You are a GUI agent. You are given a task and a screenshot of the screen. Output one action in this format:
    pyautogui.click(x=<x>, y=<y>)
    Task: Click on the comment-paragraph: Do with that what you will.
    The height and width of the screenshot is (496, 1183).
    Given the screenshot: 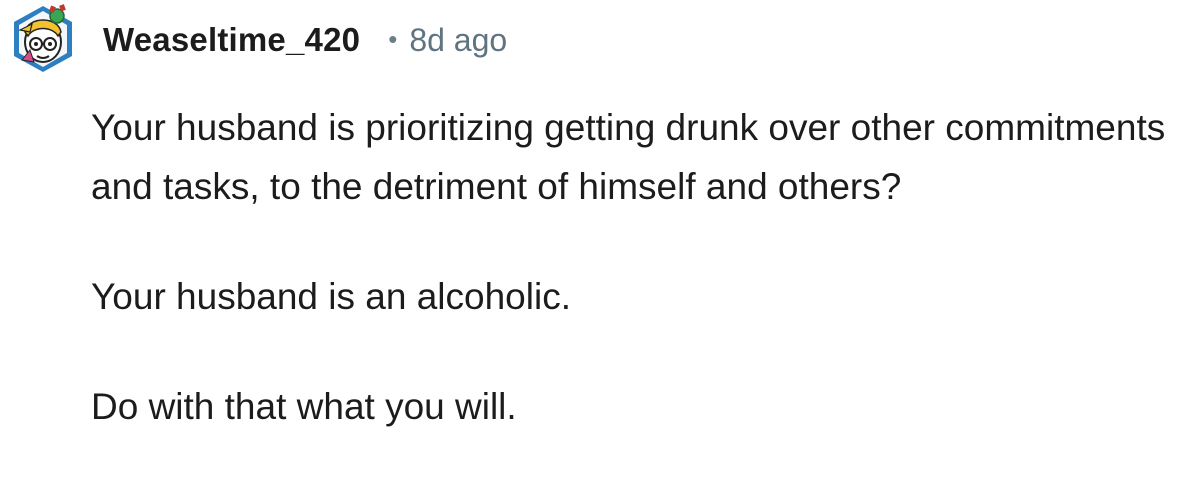 What is the action you would take?
    pyautogui.click(x=304, y=406)
    